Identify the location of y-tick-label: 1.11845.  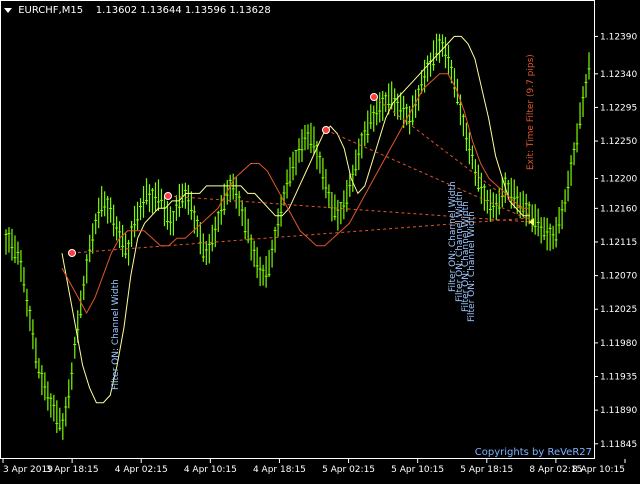
(618, 445).